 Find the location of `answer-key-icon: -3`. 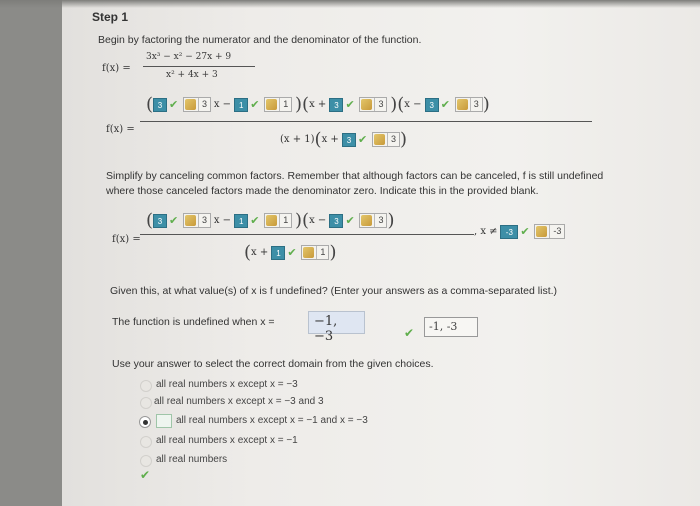

answer-key-icon: -3 is located at coordinates (550, 231).